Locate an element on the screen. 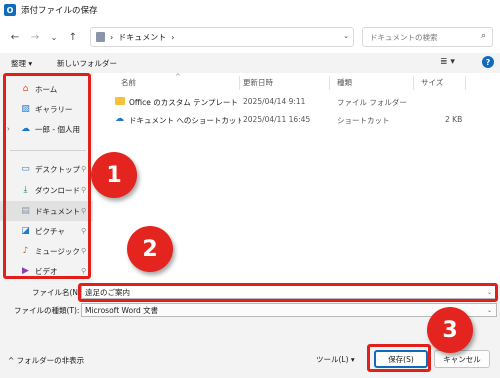 Image resolution: width=500 pixels, height=378 pixels. file-modified: 2025/04/14 9:11 is located at coordinates (274, 101).